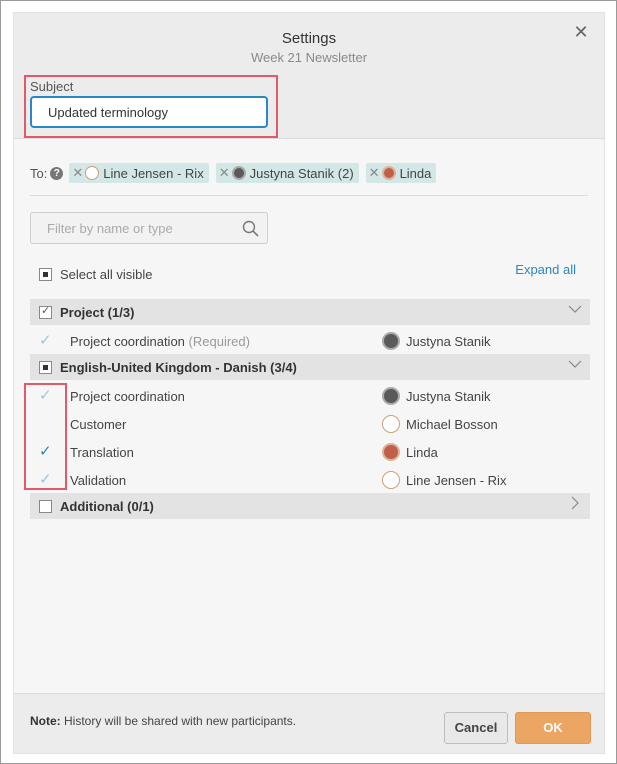 This screenshot has width=617, height=764. Describe the element at coordinates (107, 506) in the screenshot. I see `group-title: Additional (0/1)` at that location.